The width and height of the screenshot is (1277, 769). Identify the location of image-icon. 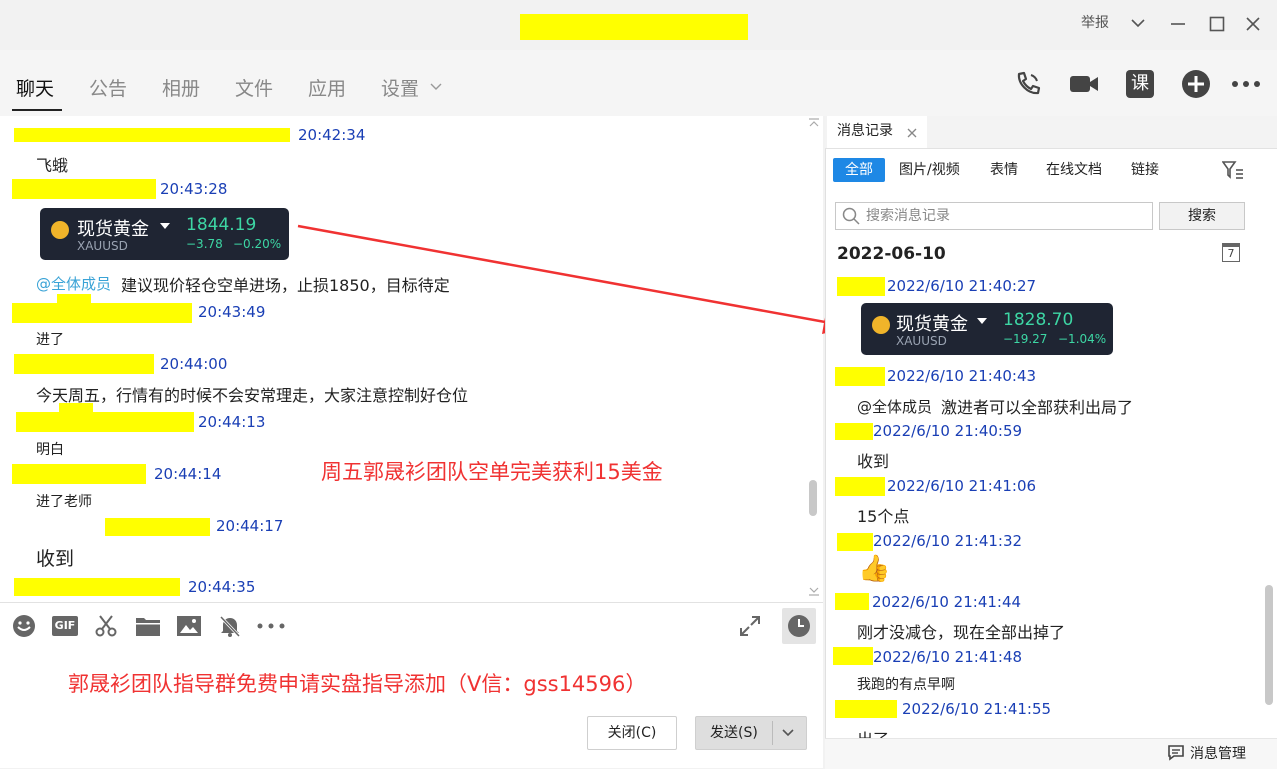
(189, 626).